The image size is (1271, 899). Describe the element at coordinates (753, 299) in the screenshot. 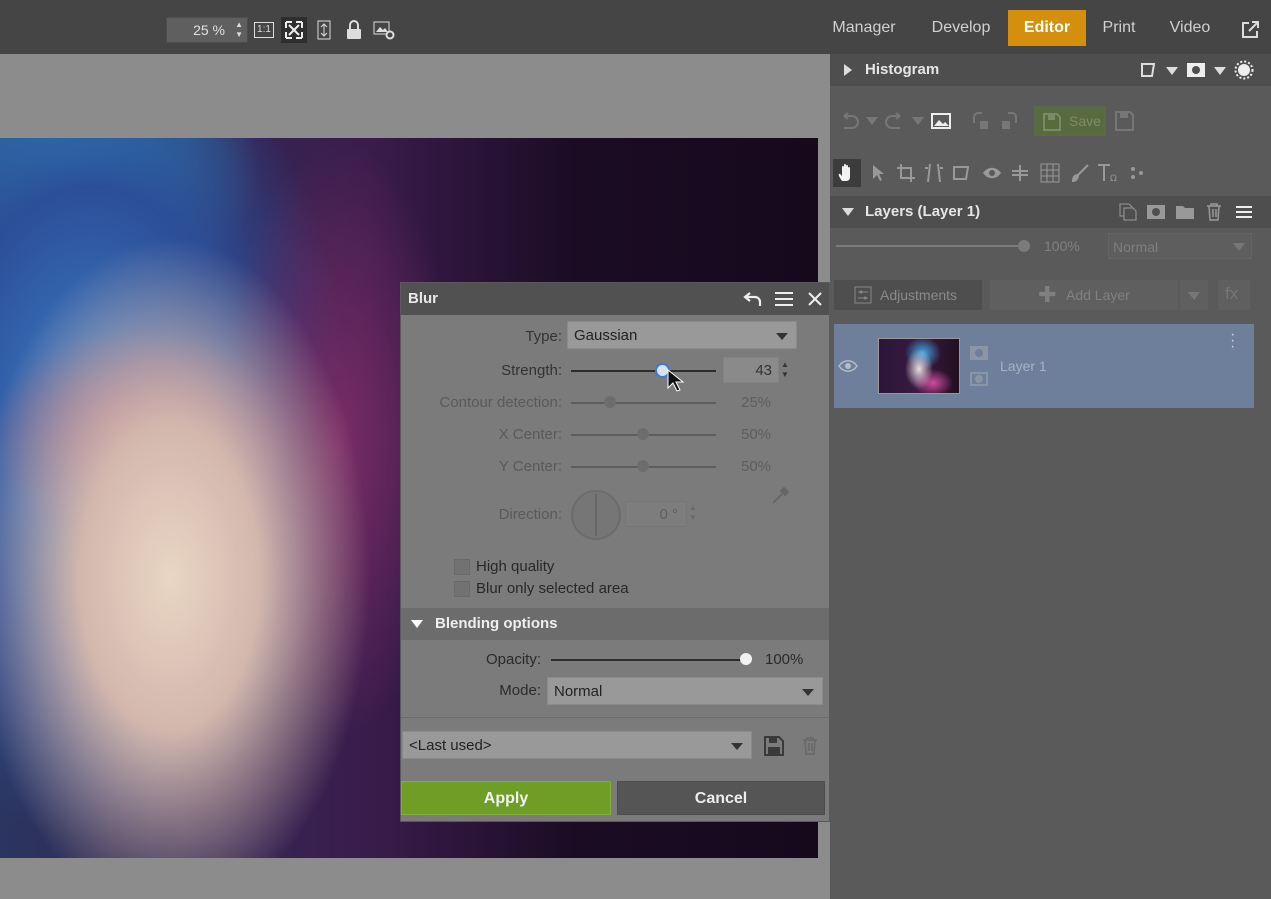

I see `reset-undo-icon` at that location.